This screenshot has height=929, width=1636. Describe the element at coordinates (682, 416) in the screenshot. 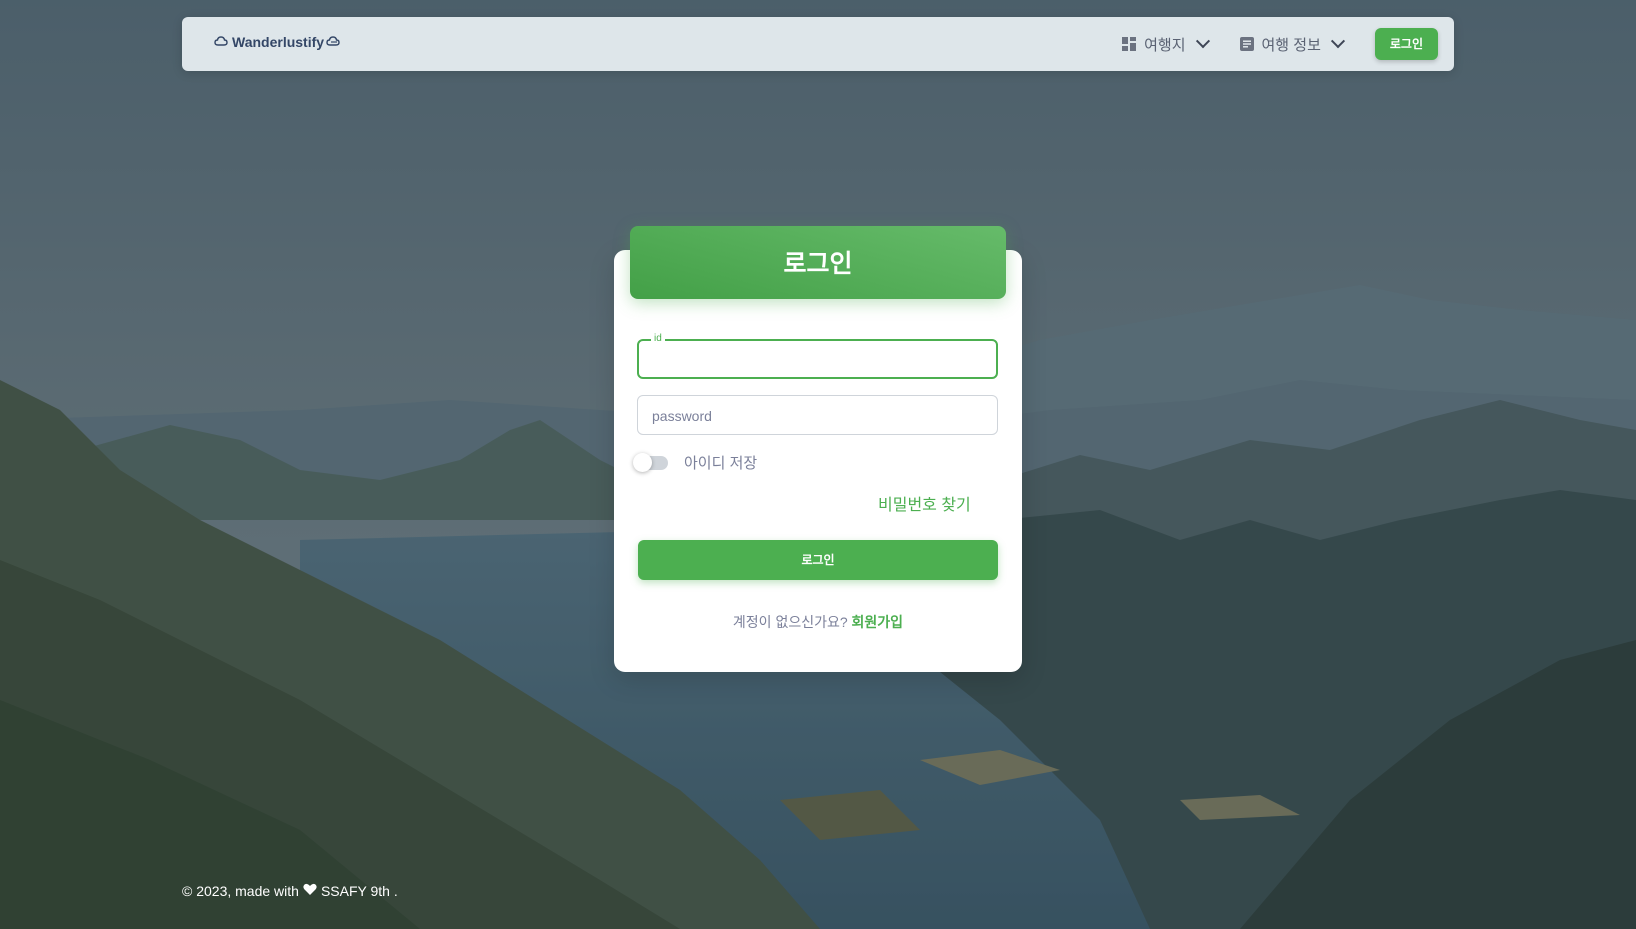

I see `password-placeholder: password` at that location.